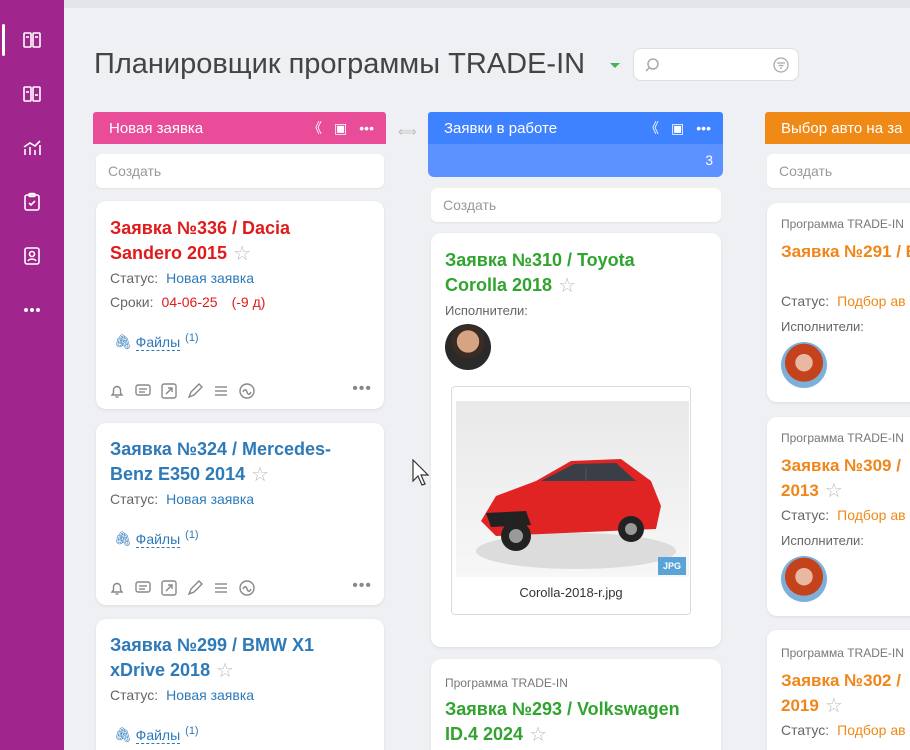 The width and height of the screenshot is (910, 750). What do you see at coordinates (672, 566) in the screenshot?
I see `jpg-badge: JPG` at bounding box center [672, 566].